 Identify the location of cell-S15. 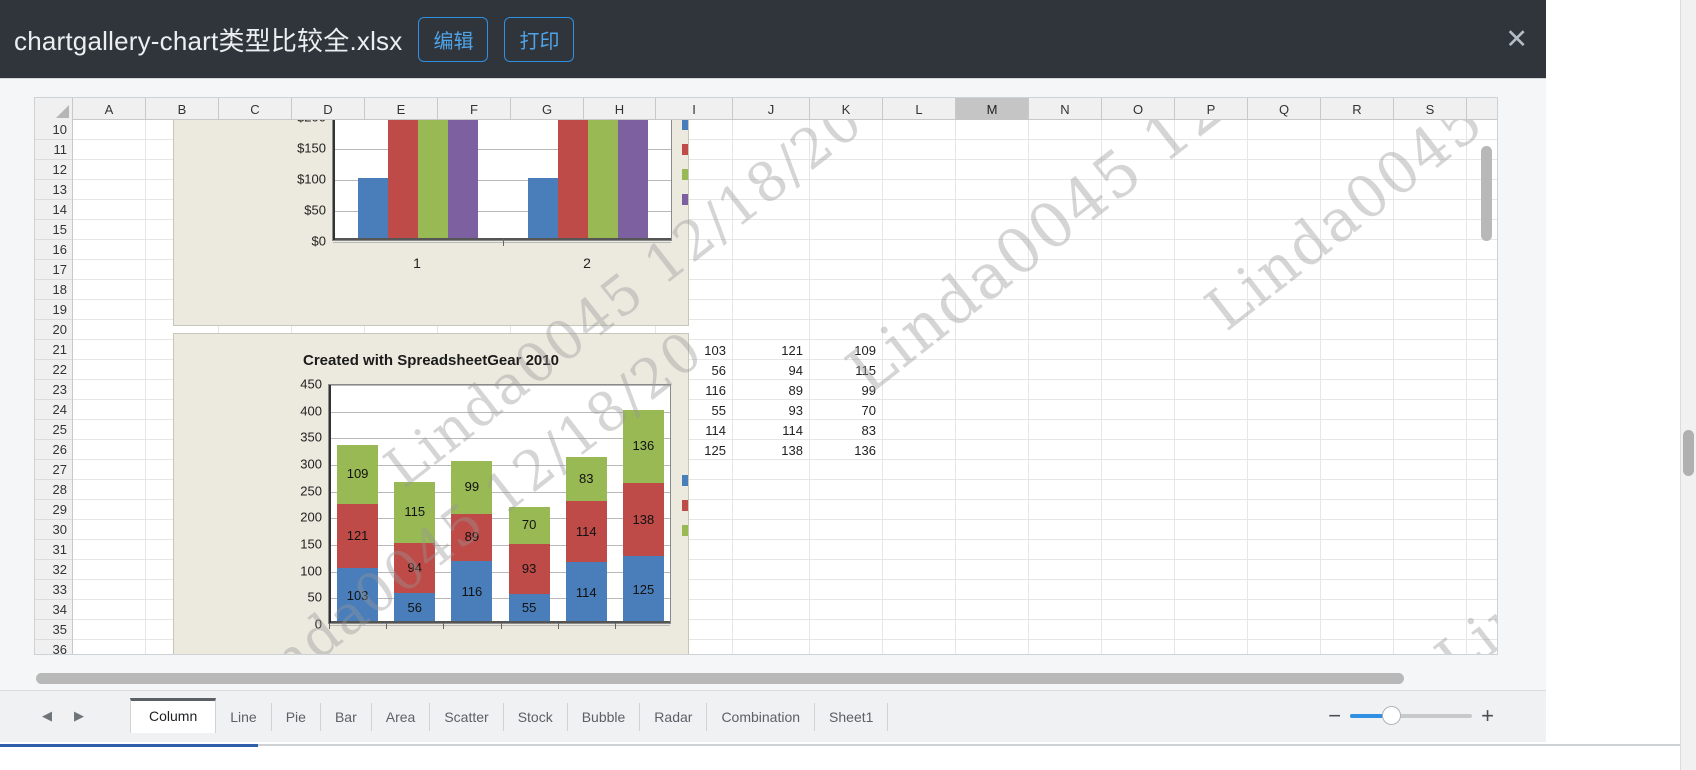
(1430, 230).